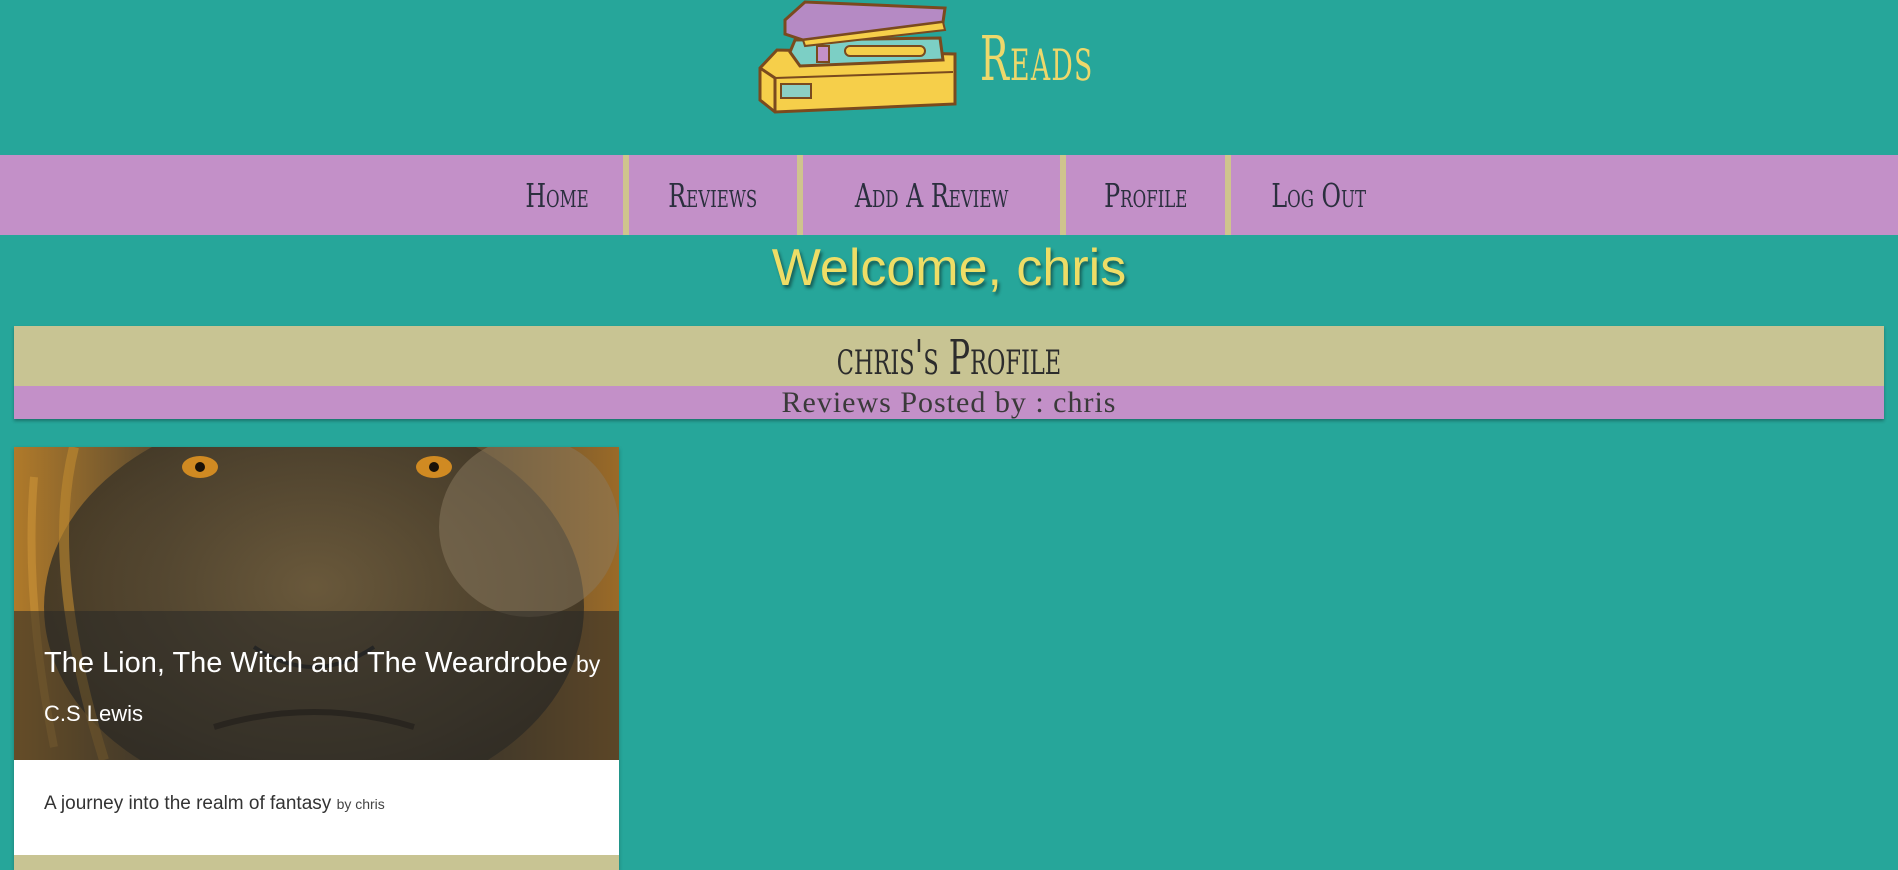 The height and width of the screenshot is (870, 1898). I want to click on nav-log-out-label: Log Out, so click(1319, 195).